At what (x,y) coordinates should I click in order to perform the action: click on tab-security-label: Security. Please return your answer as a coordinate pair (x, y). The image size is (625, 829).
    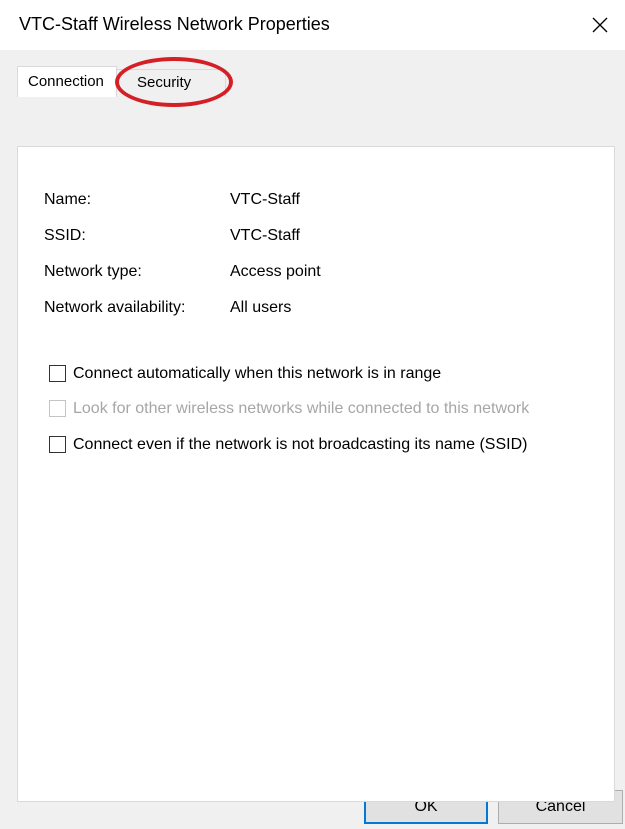
    Looking at the image, I should click on (164, 82).